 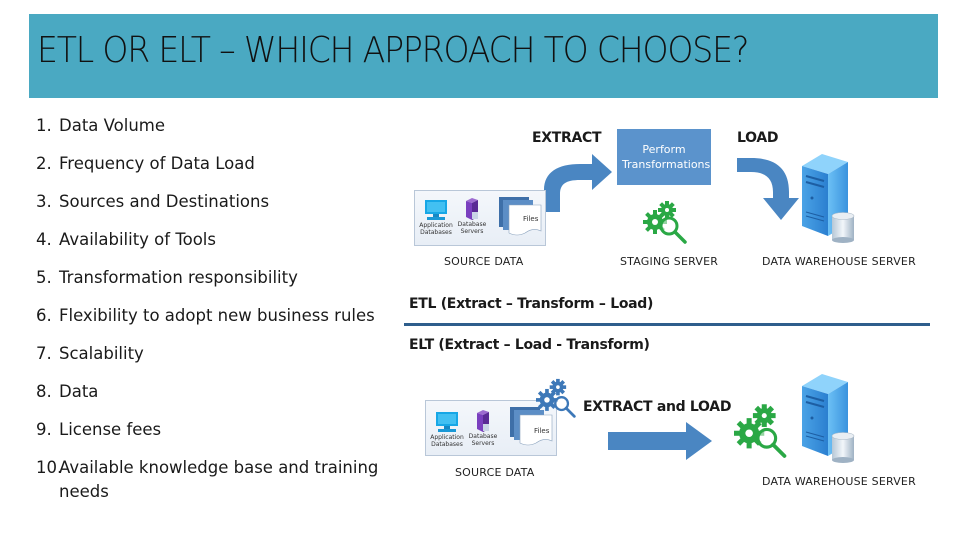 What do you see at coordinates (44, 277) in the screenshot?
I see `criteria-number: 5.` at bounding box center [44, 277].